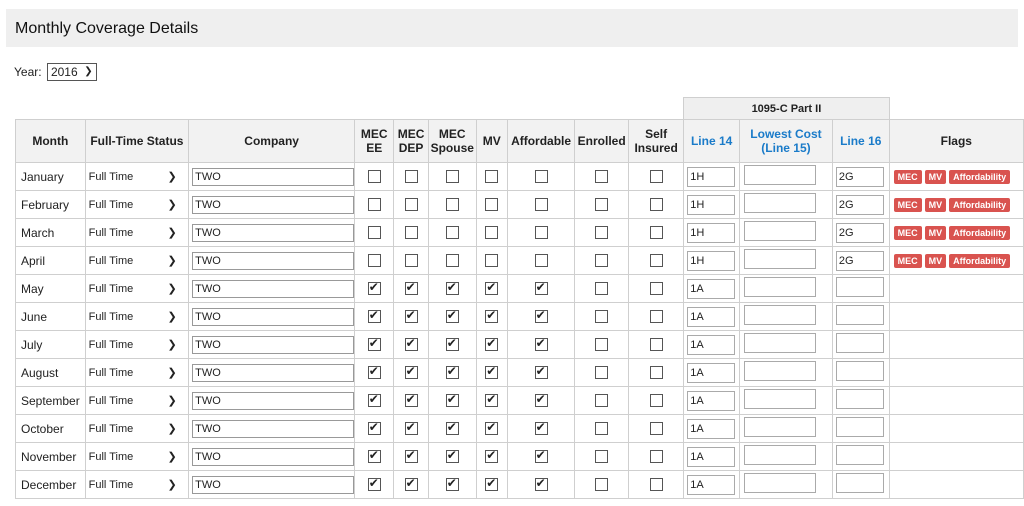 The width and height of the screenshot is (1024, 506). Describe the element at coordinates (71, 72) in the screenshot. I see `year-select: 2016 ❯` at that location.